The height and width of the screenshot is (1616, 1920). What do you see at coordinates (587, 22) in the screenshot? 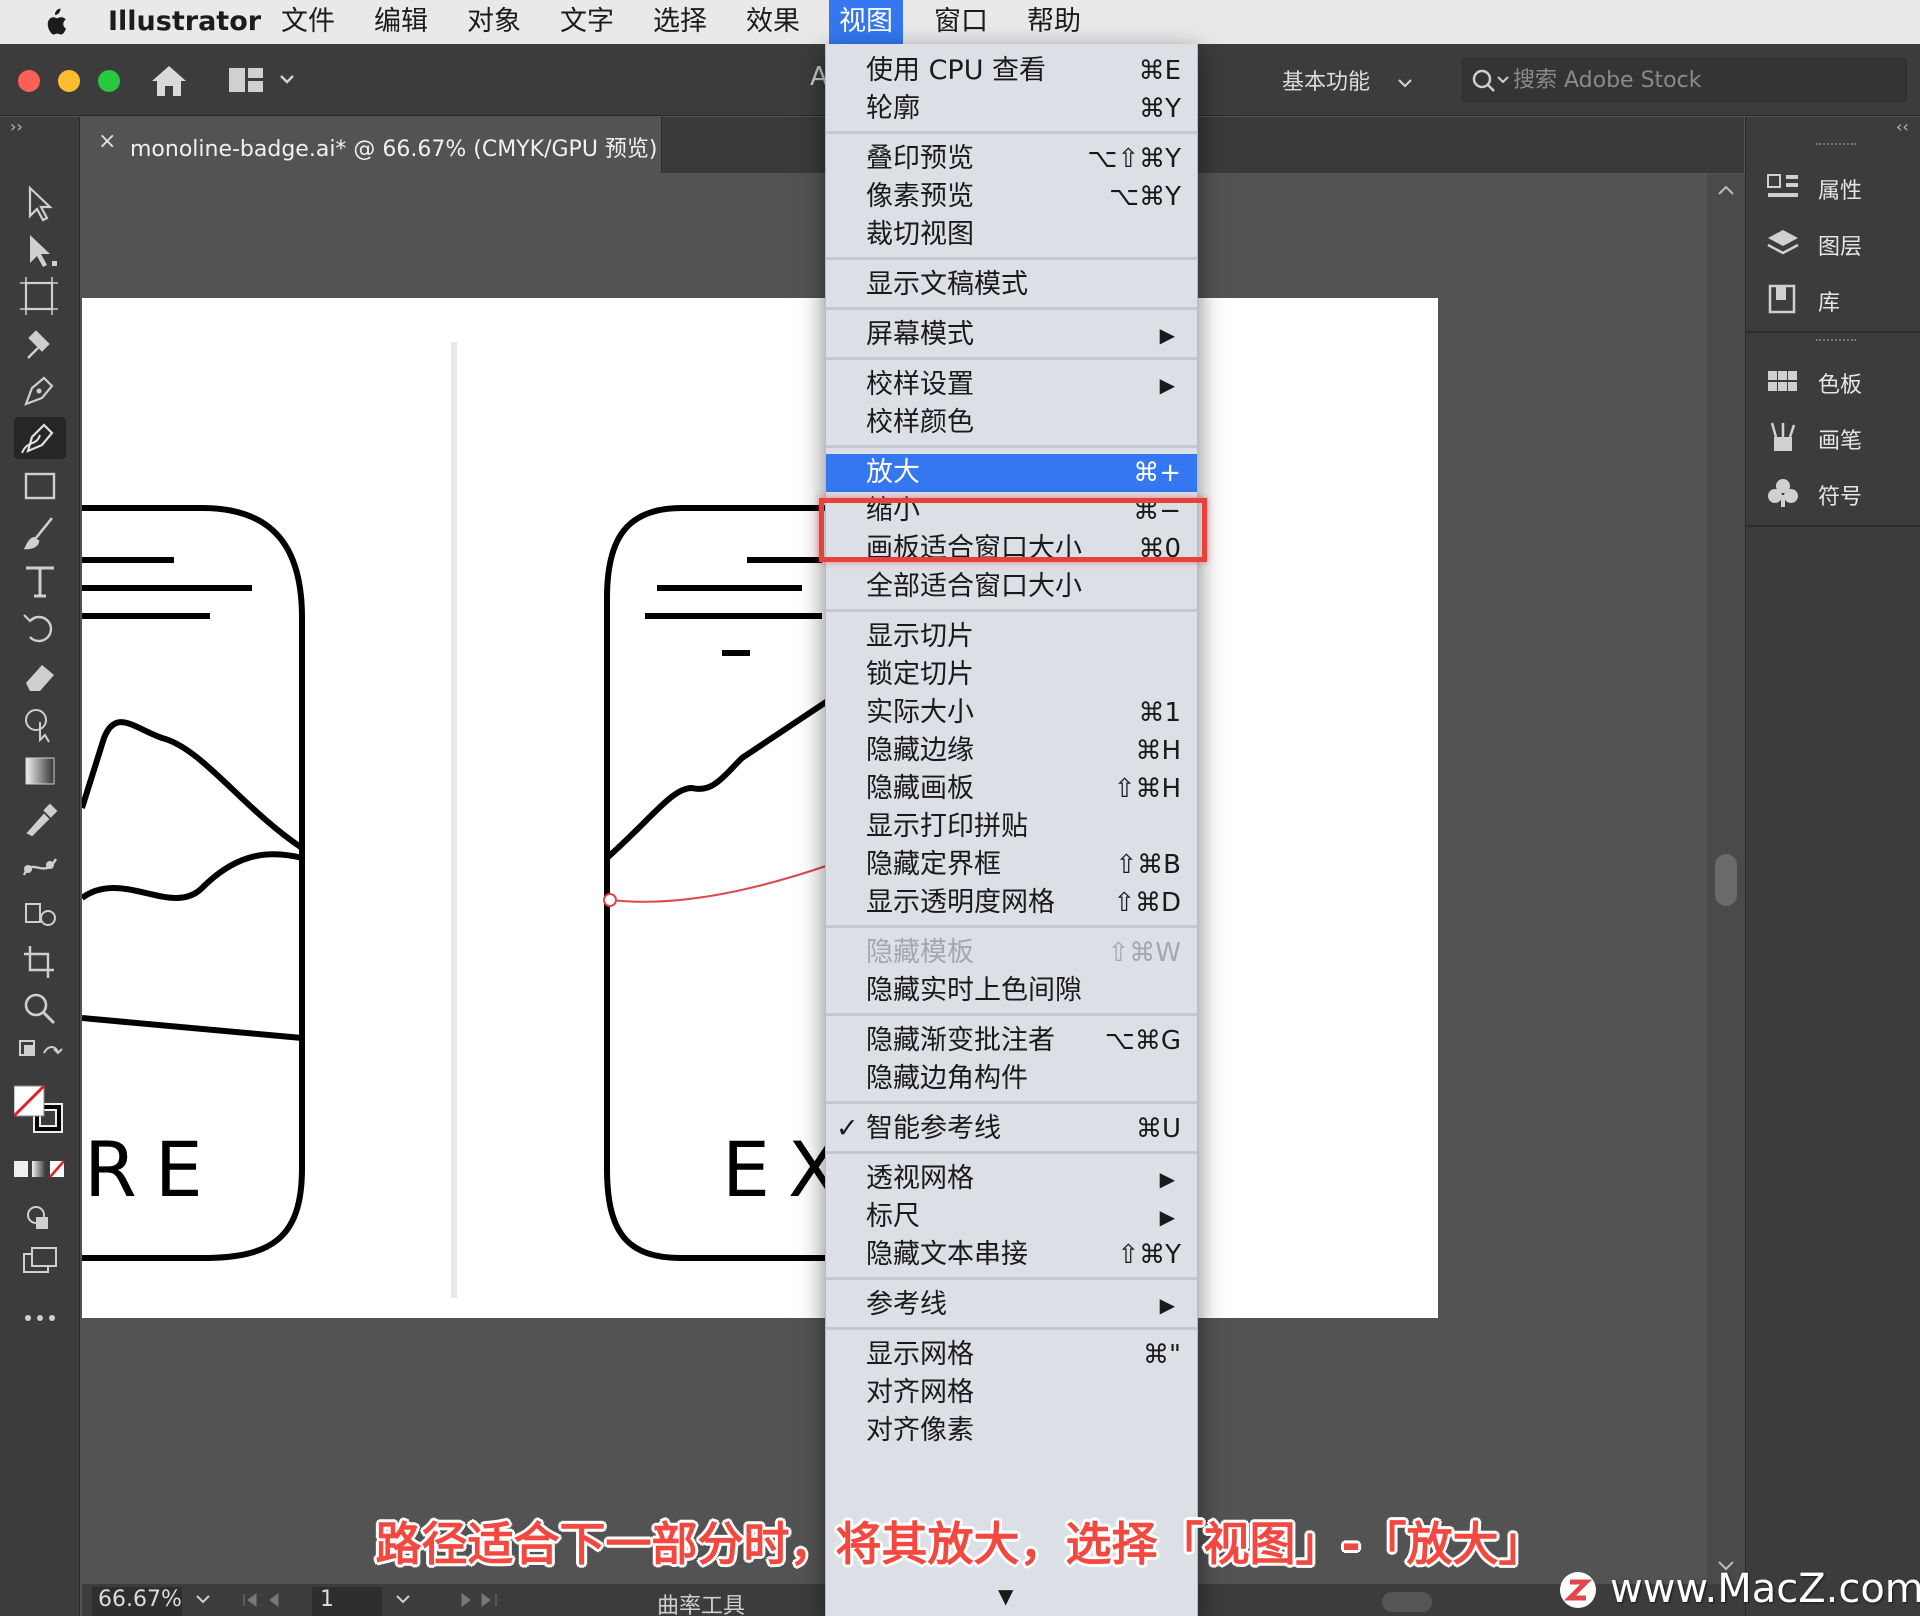
I see `menu-type: 文字` at bounding box center [587, 22].